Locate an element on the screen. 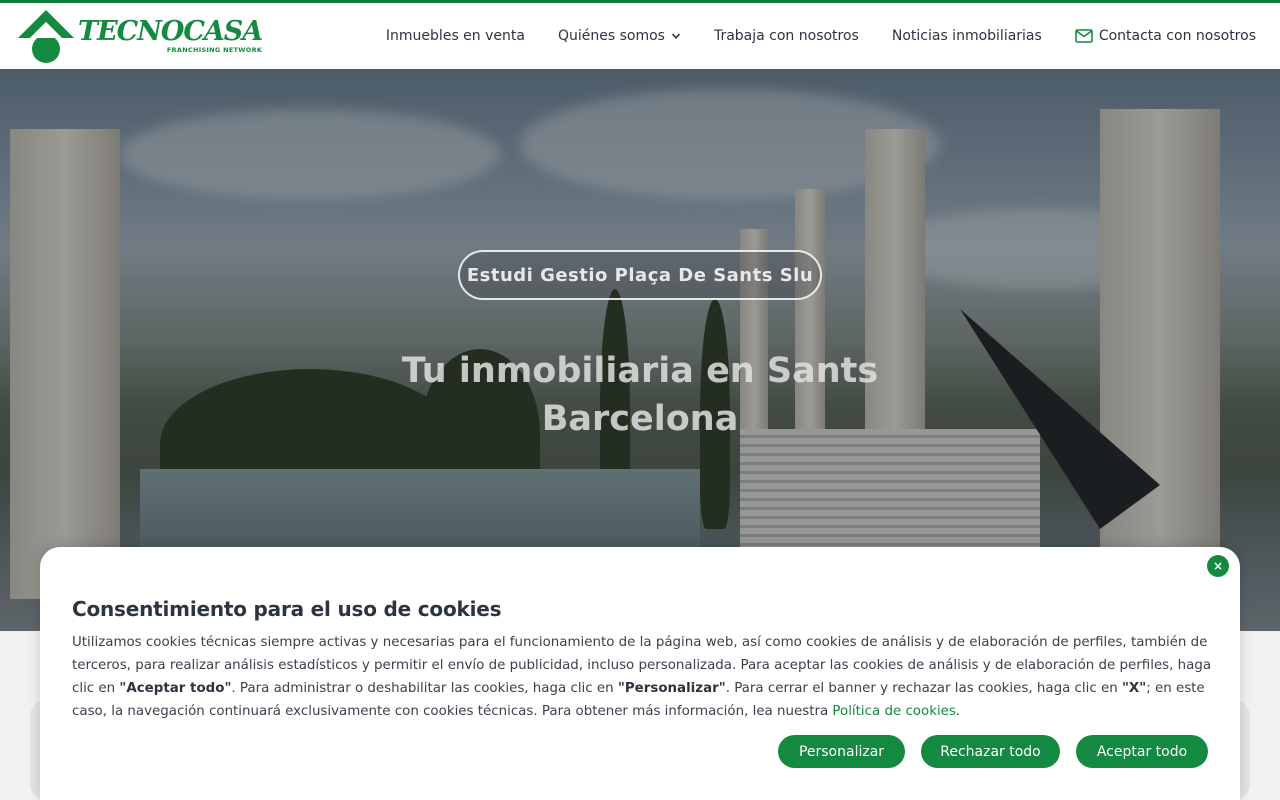  rechazar-todo-button: Rechazar todo is located at coordinates (990, 751).